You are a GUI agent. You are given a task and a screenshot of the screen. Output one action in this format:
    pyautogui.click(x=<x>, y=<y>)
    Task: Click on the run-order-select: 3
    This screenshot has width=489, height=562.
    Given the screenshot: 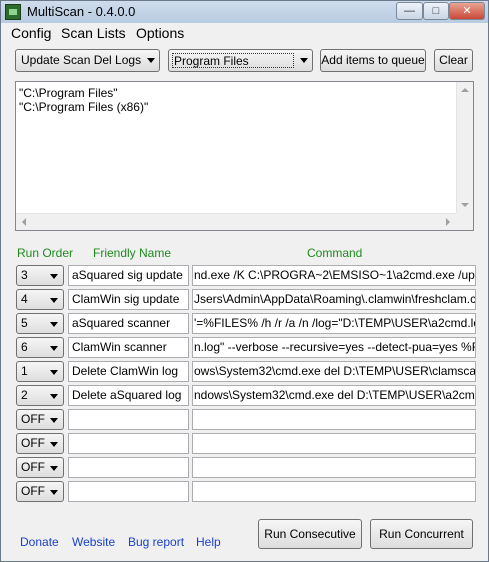 What is the action you would take?
    pyautogui.click(x=40, y=275)
    